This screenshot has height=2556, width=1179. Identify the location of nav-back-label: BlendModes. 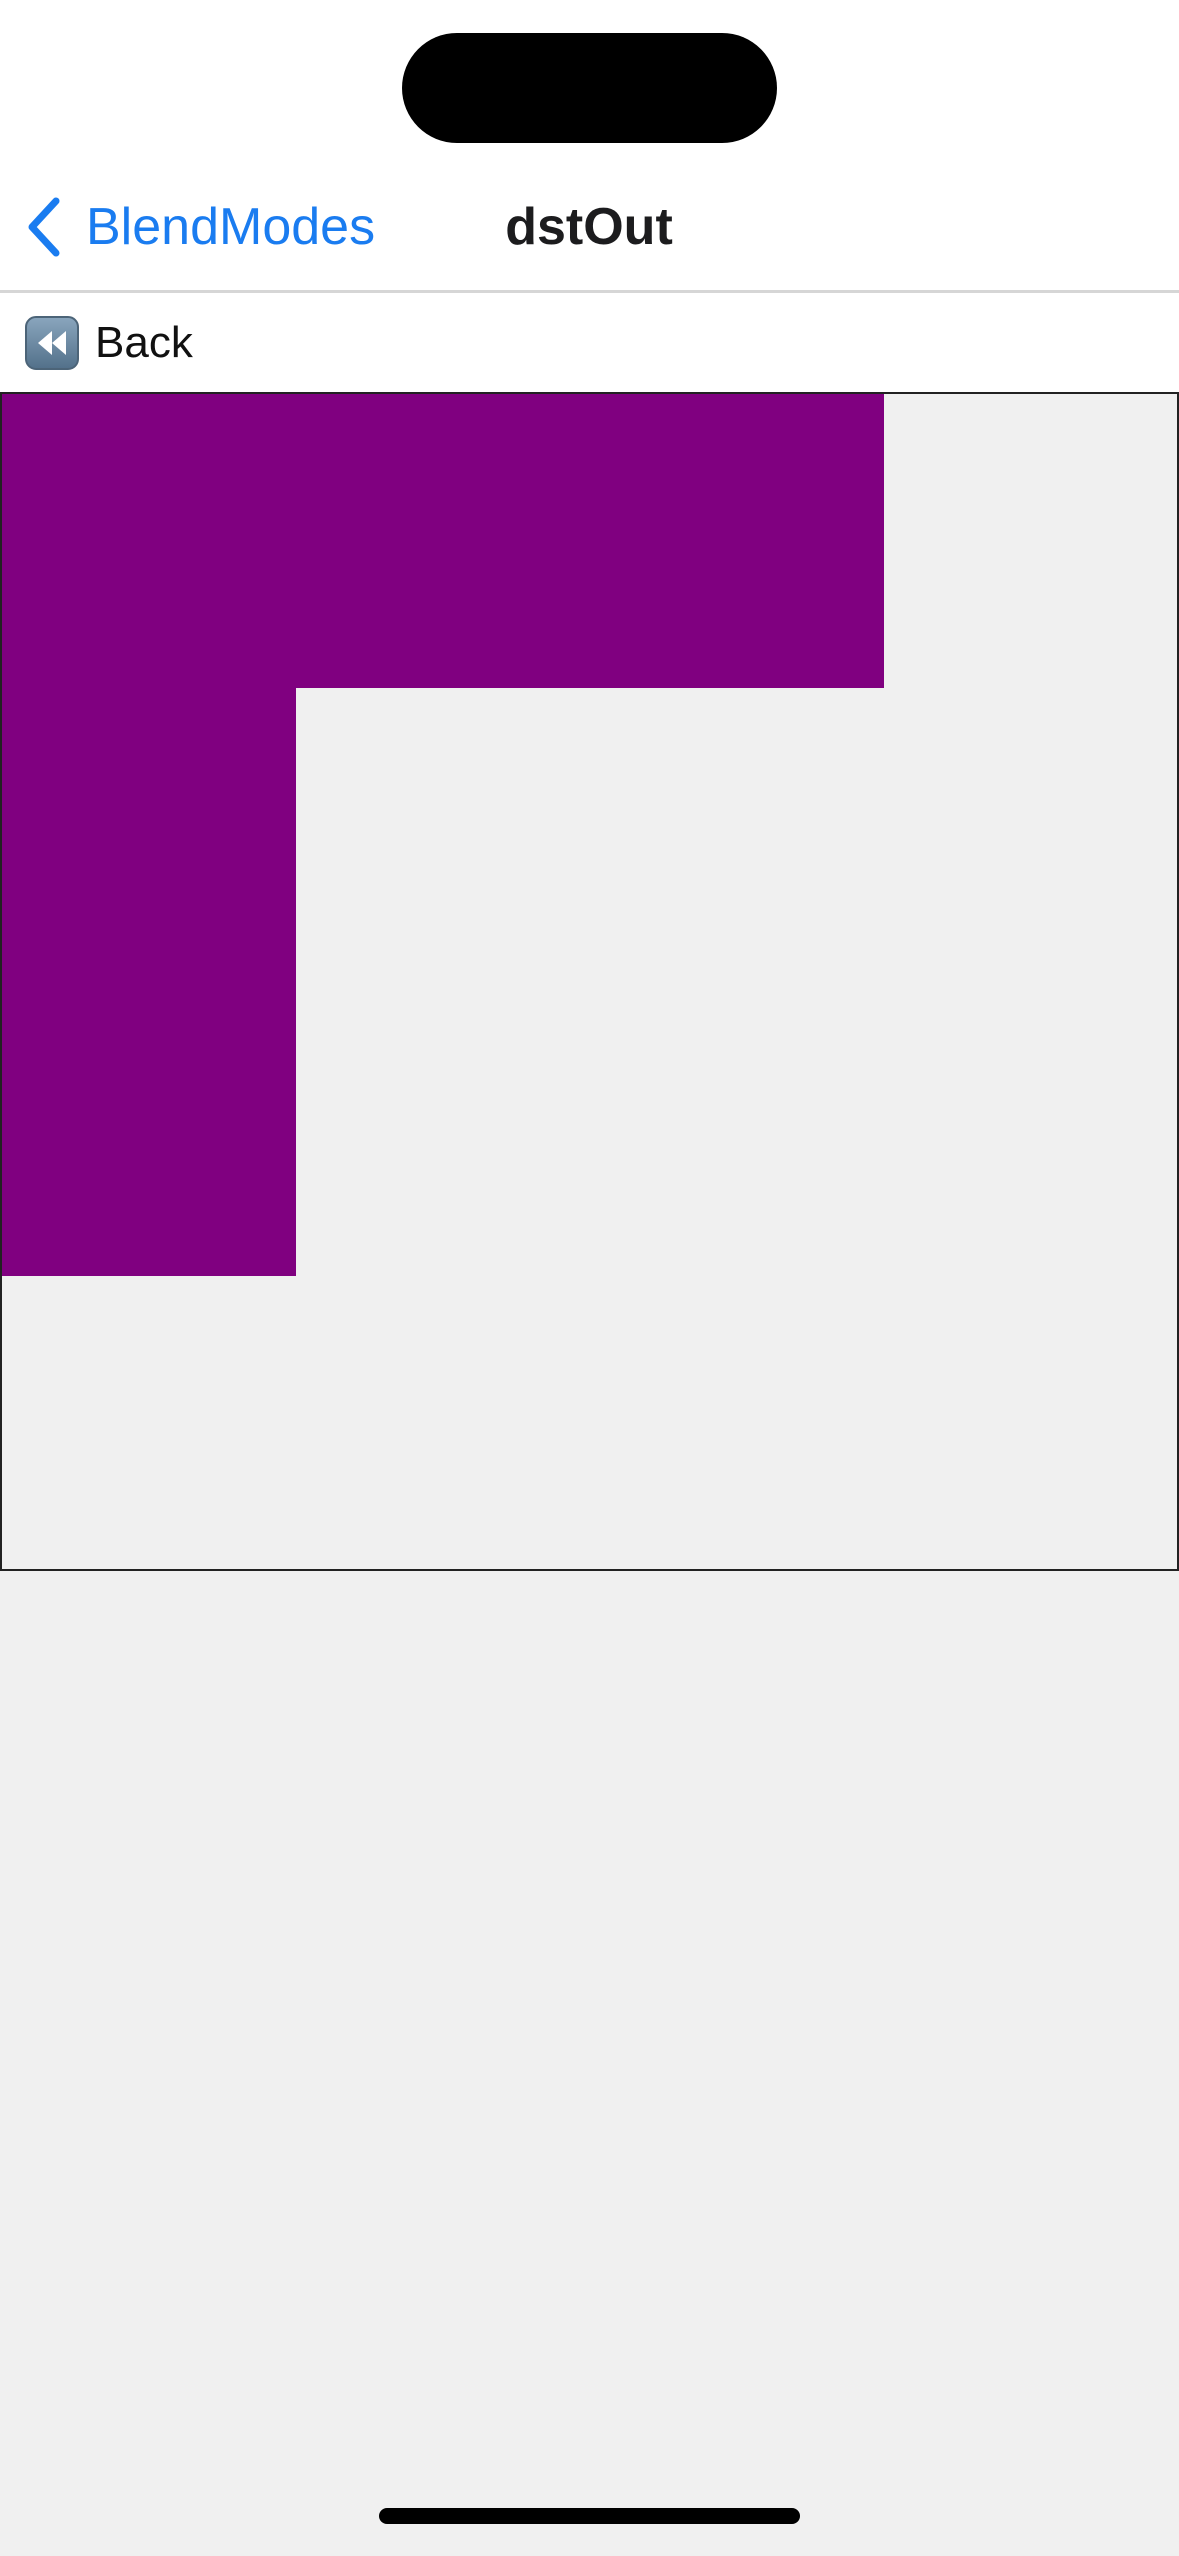
(231, 227).